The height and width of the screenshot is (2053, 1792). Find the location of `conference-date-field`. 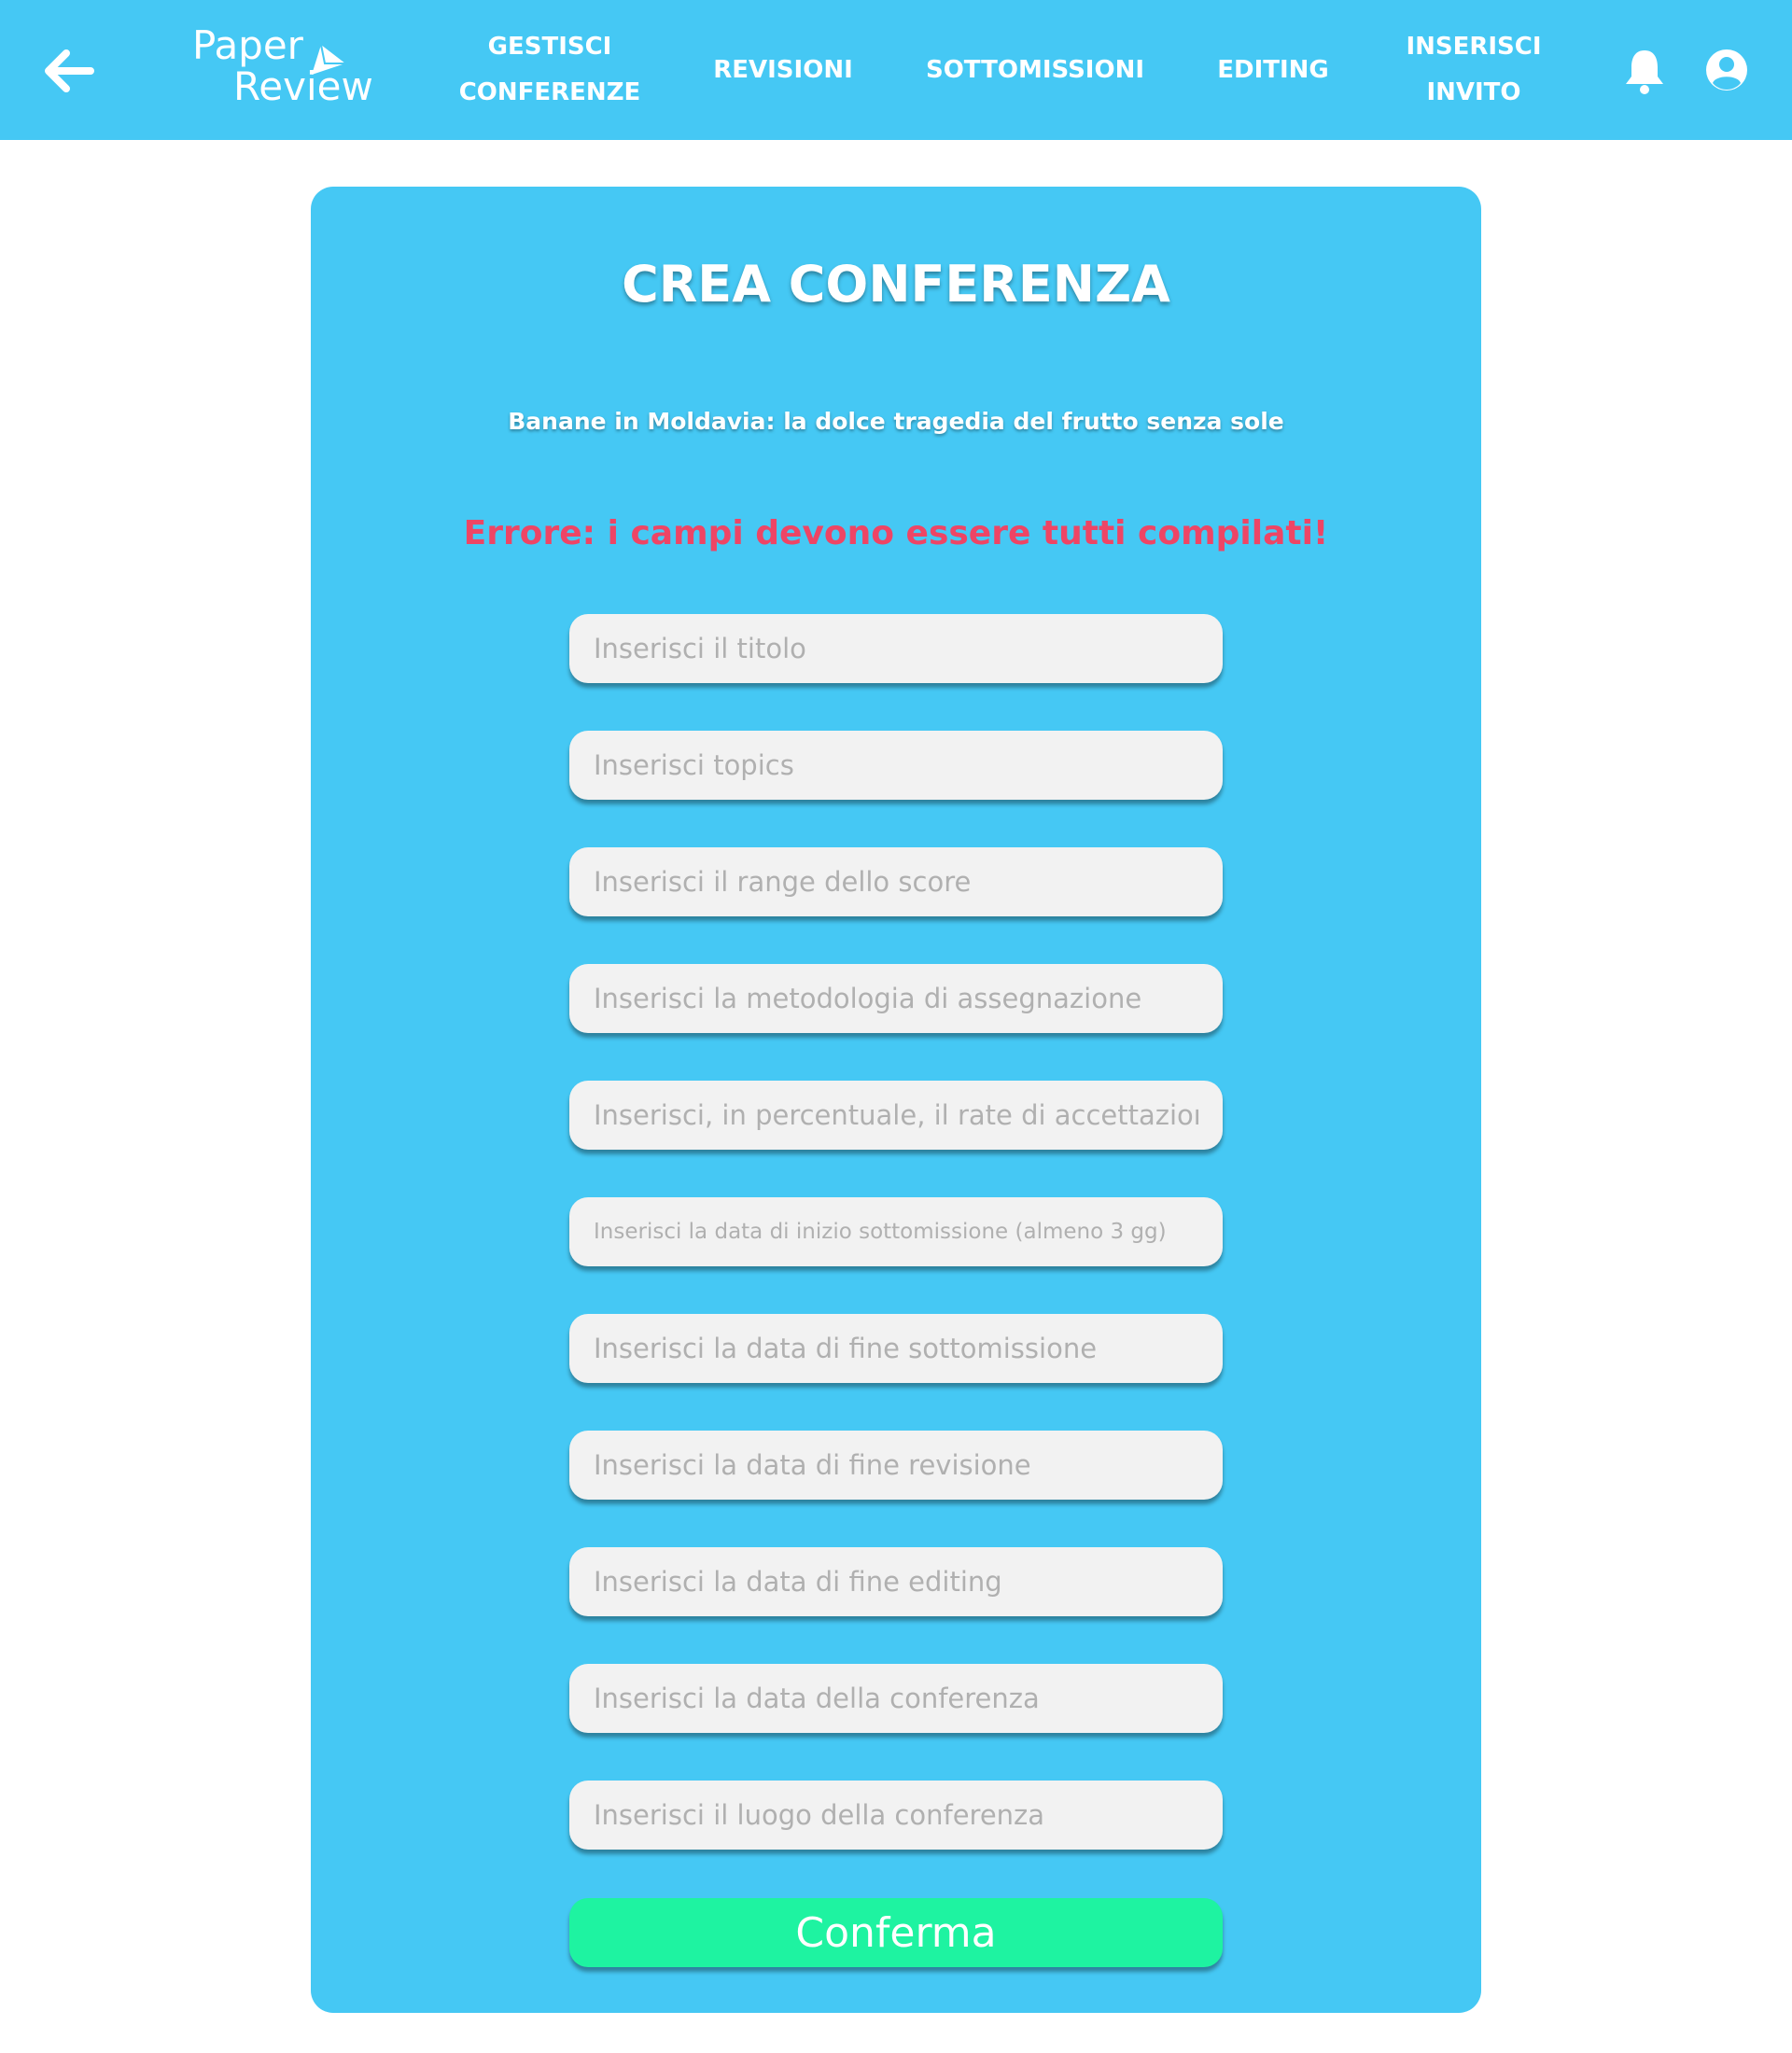

conference-date-field is located at coordinates (896, 1698).